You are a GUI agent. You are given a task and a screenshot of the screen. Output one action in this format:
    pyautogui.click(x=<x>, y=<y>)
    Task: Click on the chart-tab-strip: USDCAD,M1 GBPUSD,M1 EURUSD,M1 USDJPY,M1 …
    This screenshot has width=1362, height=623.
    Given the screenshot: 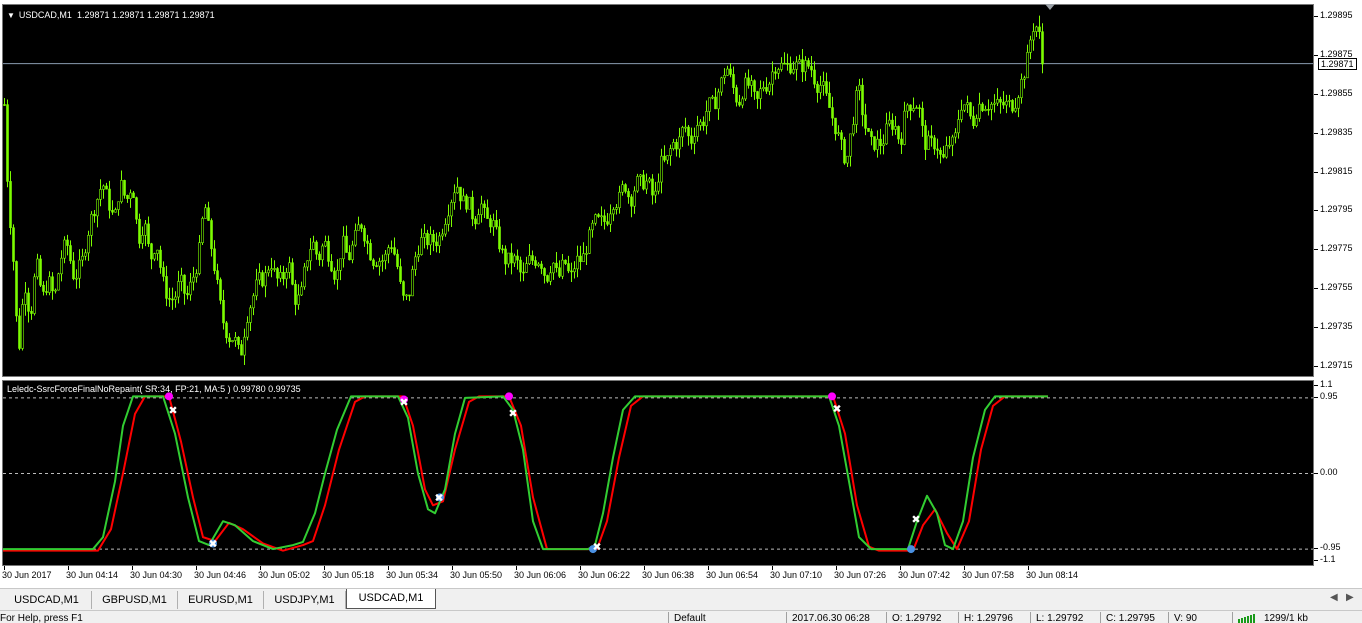 What is the action you would take?
    pyautogui.click(x=681, y=599)
    